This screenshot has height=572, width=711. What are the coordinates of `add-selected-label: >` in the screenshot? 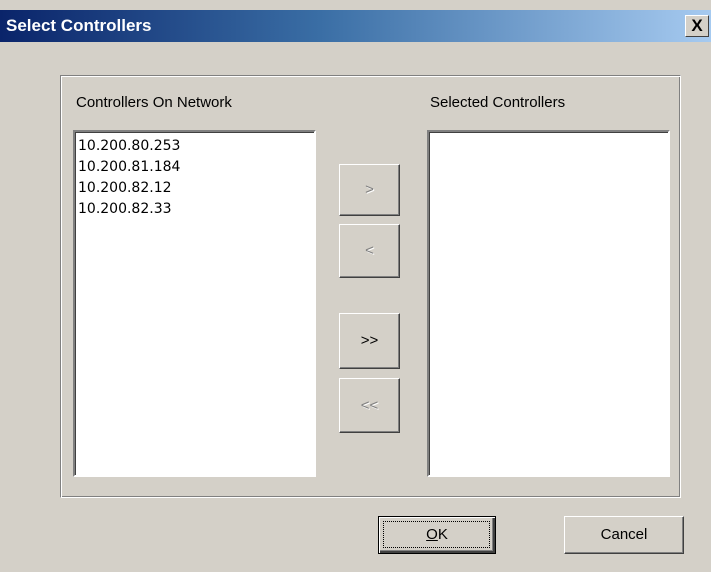 It's located at (369, 189).